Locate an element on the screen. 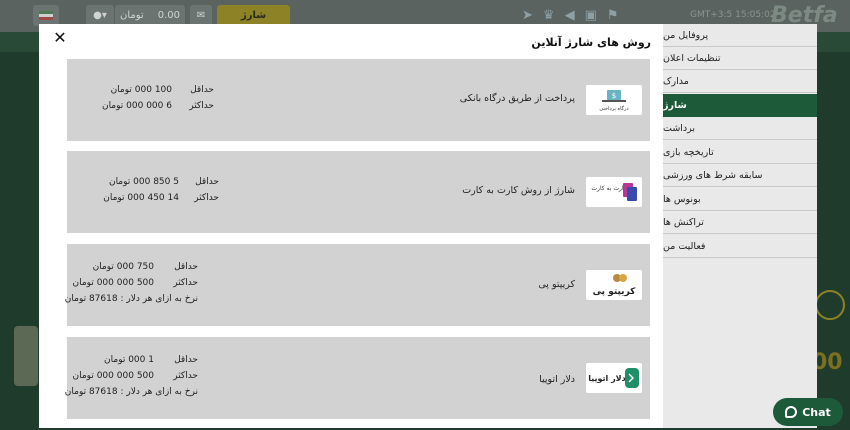 The height and width of the screenshot is (430, 850). sidebar-item-bonuses: بونوس ها is located at coordinates (740, 199).